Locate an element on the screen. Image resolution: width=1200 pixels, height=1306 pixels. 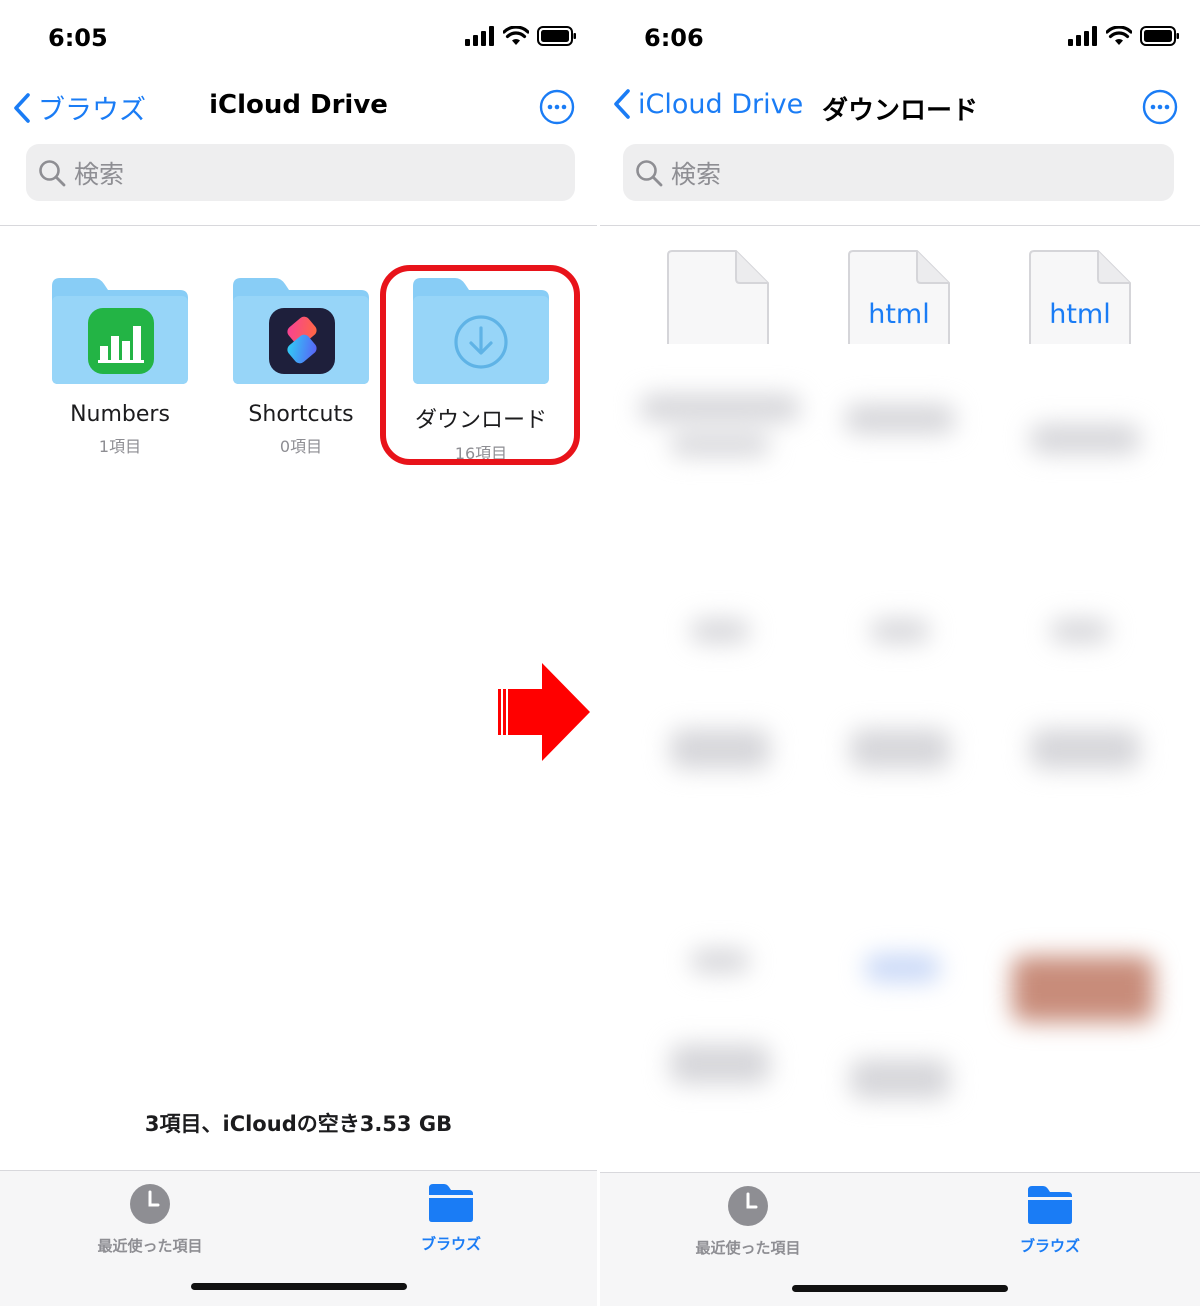
page-title: ダウンロード is located at coordinates (900, 111).